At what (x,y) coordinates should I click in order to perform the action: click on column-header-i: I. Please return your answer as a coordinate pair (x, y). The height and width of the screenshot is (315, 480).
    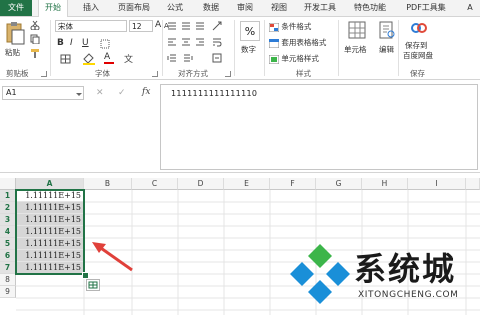
    Looking at the image, I should click on (437, 184).